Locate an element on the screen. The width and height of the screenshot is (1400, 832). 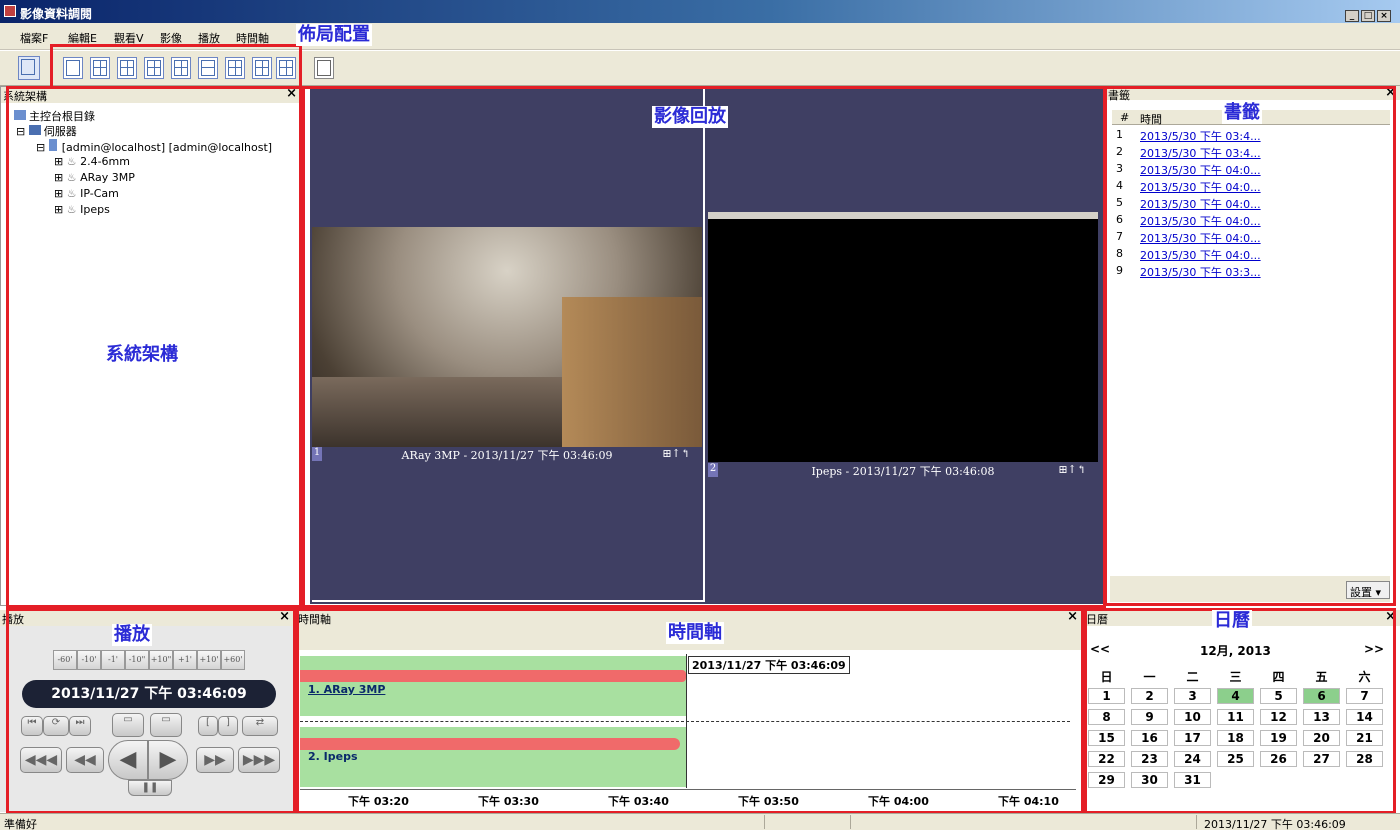
calendar-day: 1 is located at coordinates (1106, 696).